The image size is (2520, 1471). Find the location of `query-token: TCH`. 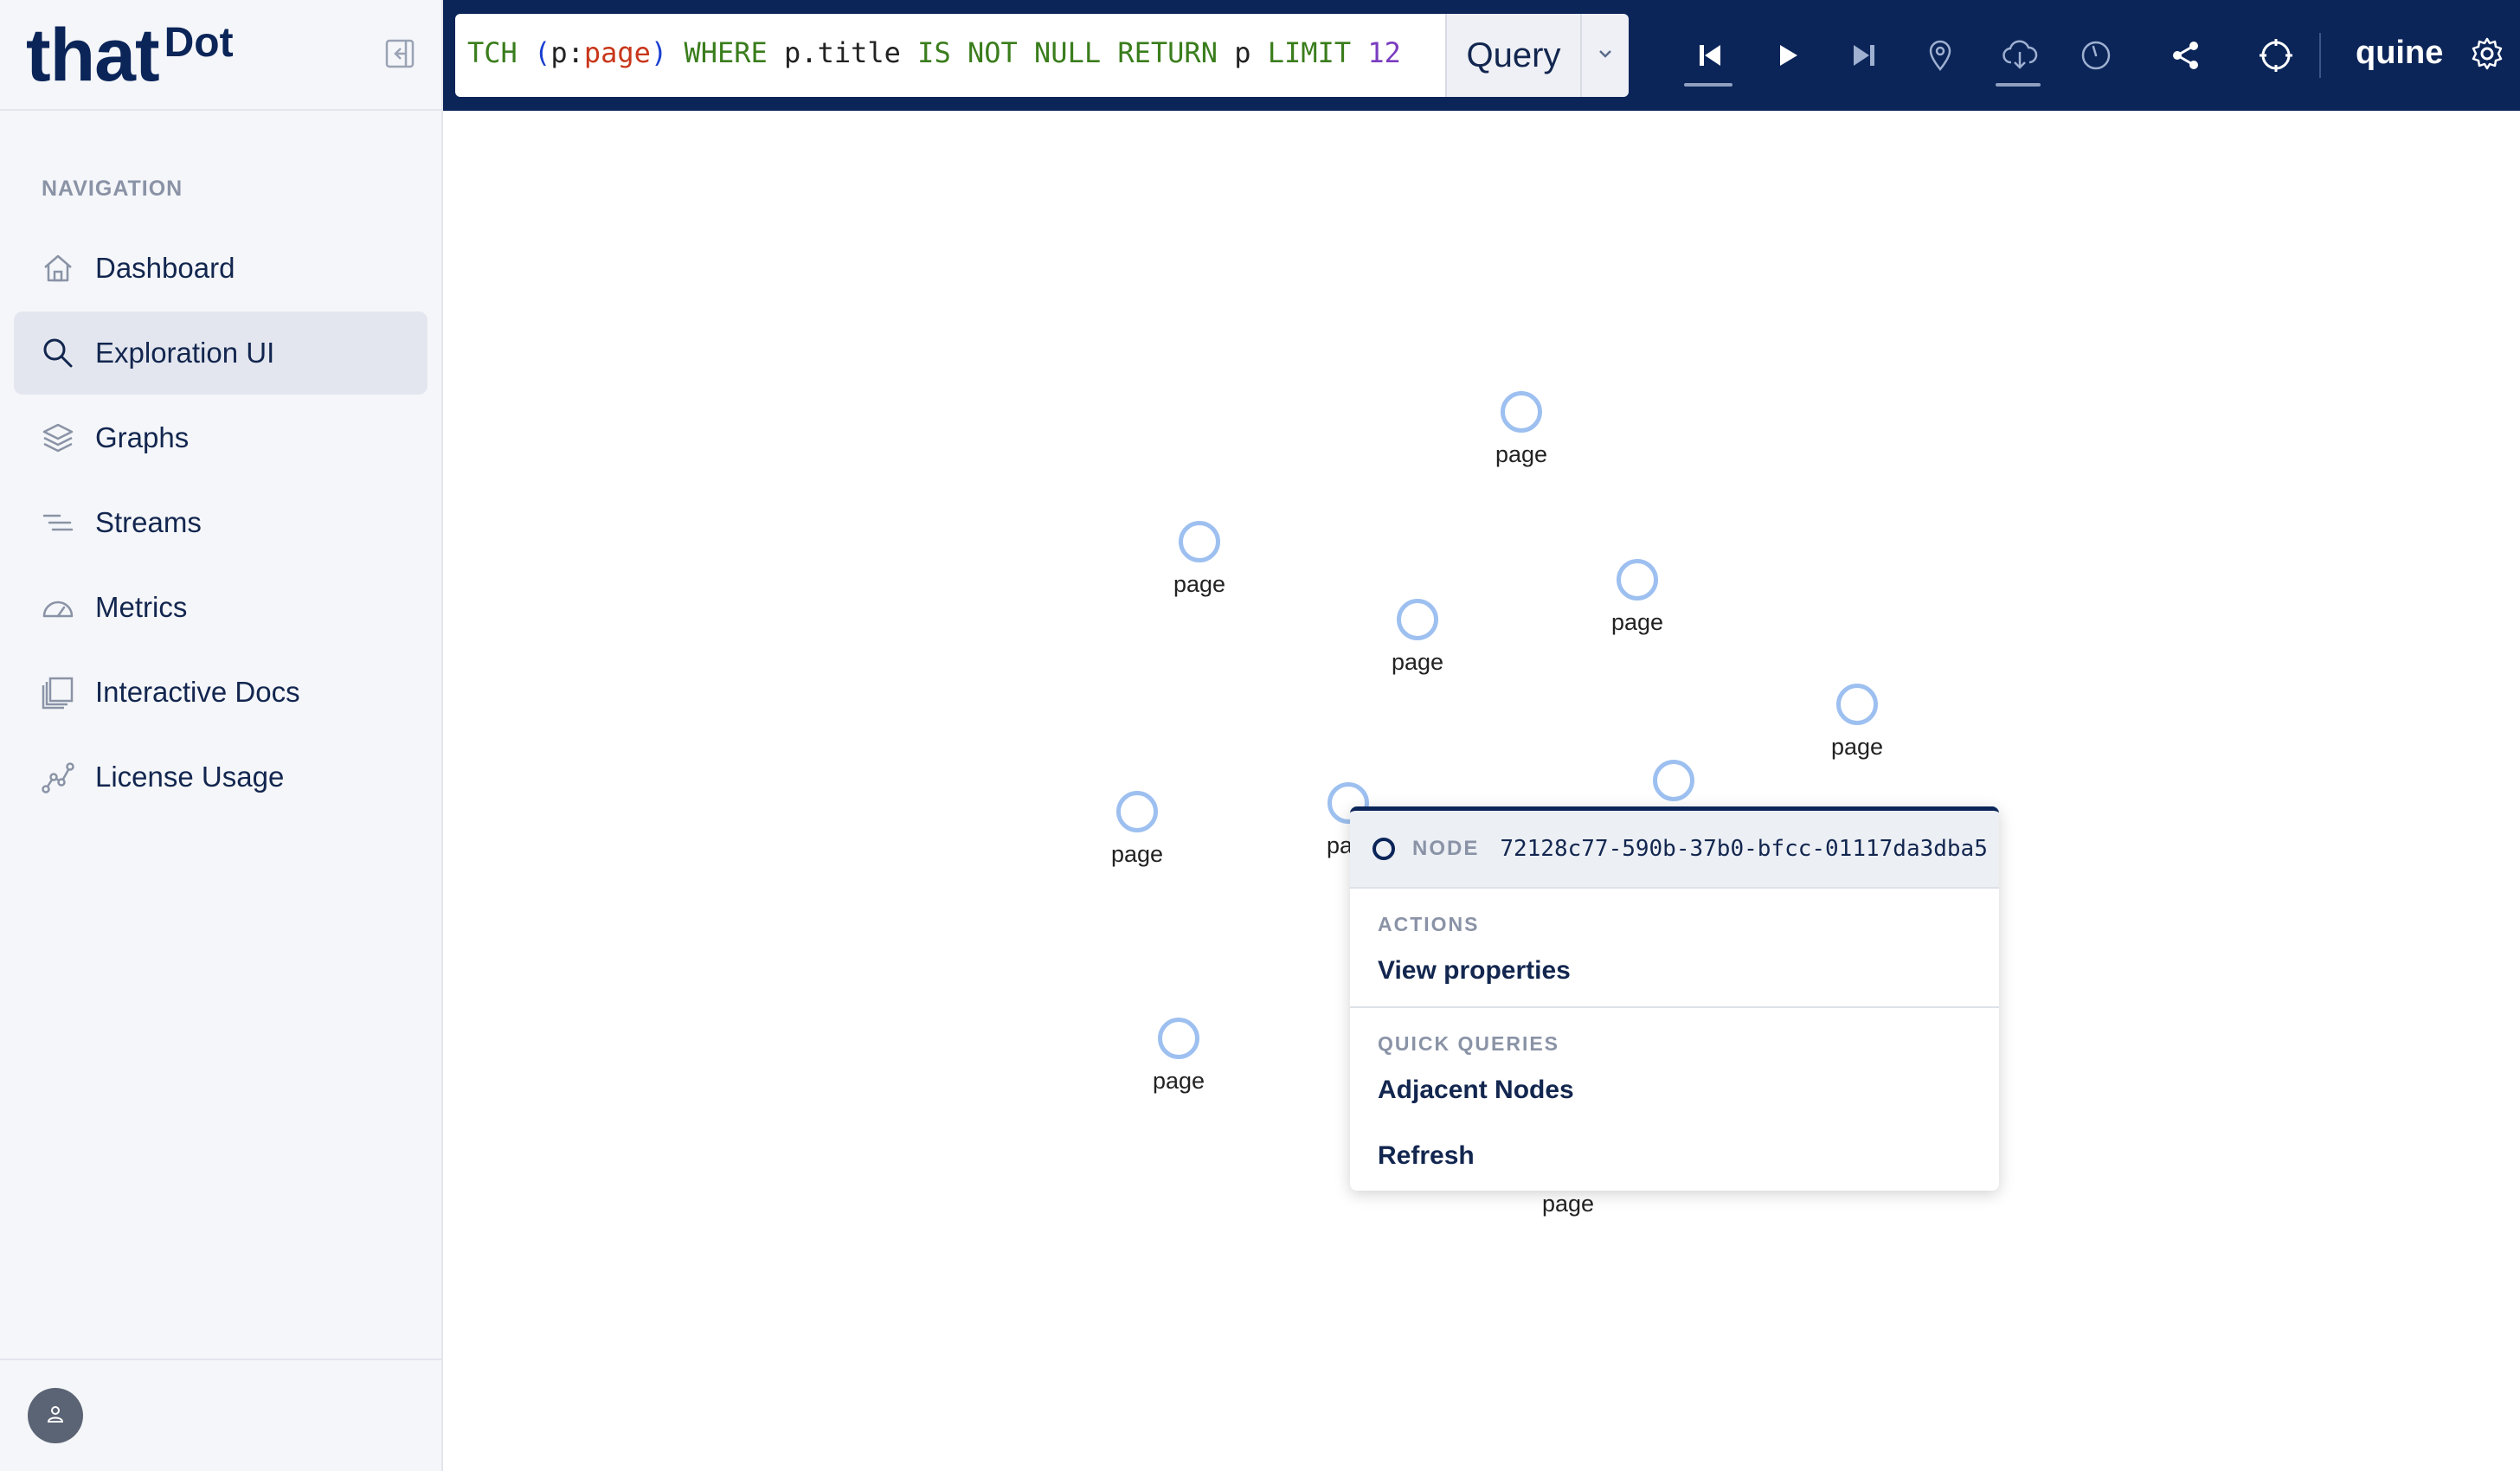

query-token: TCH is located at coordinates (501, 52).